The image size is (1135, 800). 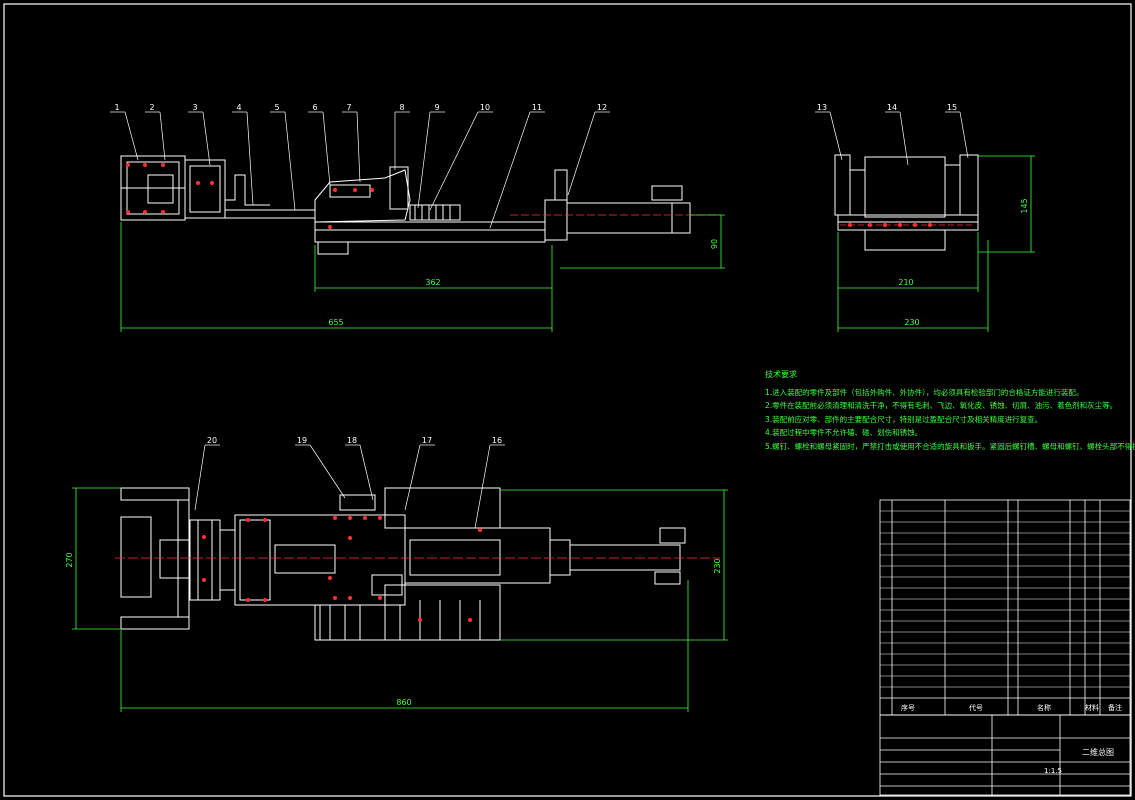 What do you see at coordinates (276, 107) in the screenshot?
I see `balloon-5: 5` at bounding box center [276, 107].